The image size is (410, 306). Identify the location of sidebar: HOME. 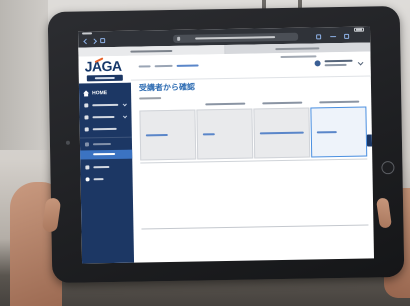
(106, 173).